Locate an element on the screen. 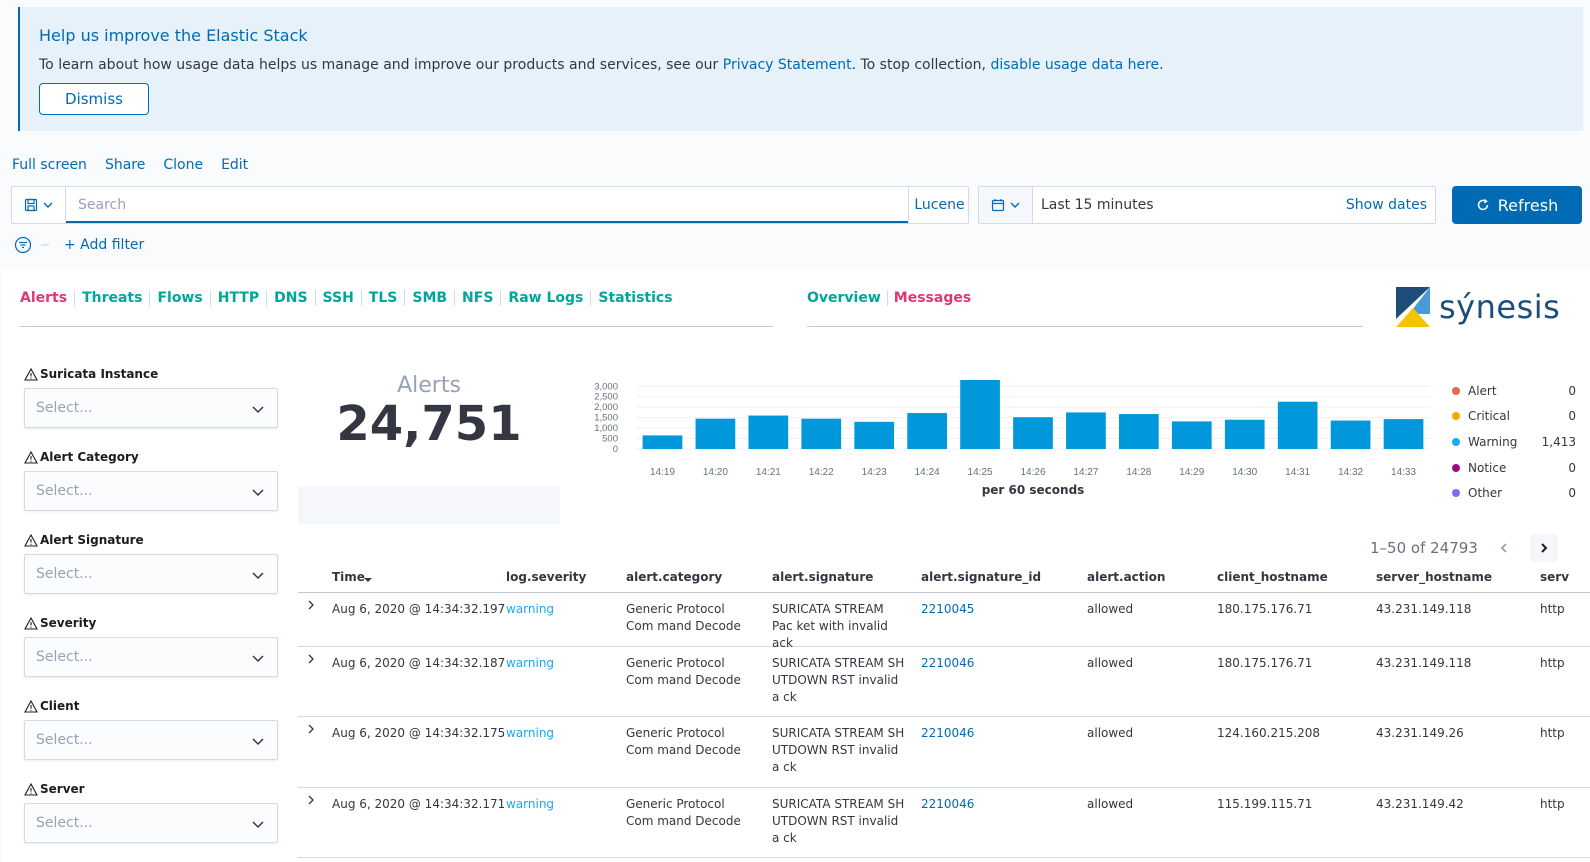 This screenshot has height=862, width=1590. nav-link-messages: Messages is located at coordinates (931, 298).